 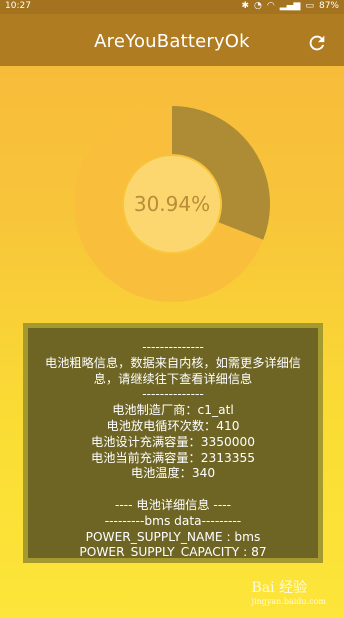 I want to click on intro-text-line: 电池粗略信息，数据来自内核，如需更多详细信, so click(x=173, y=362).